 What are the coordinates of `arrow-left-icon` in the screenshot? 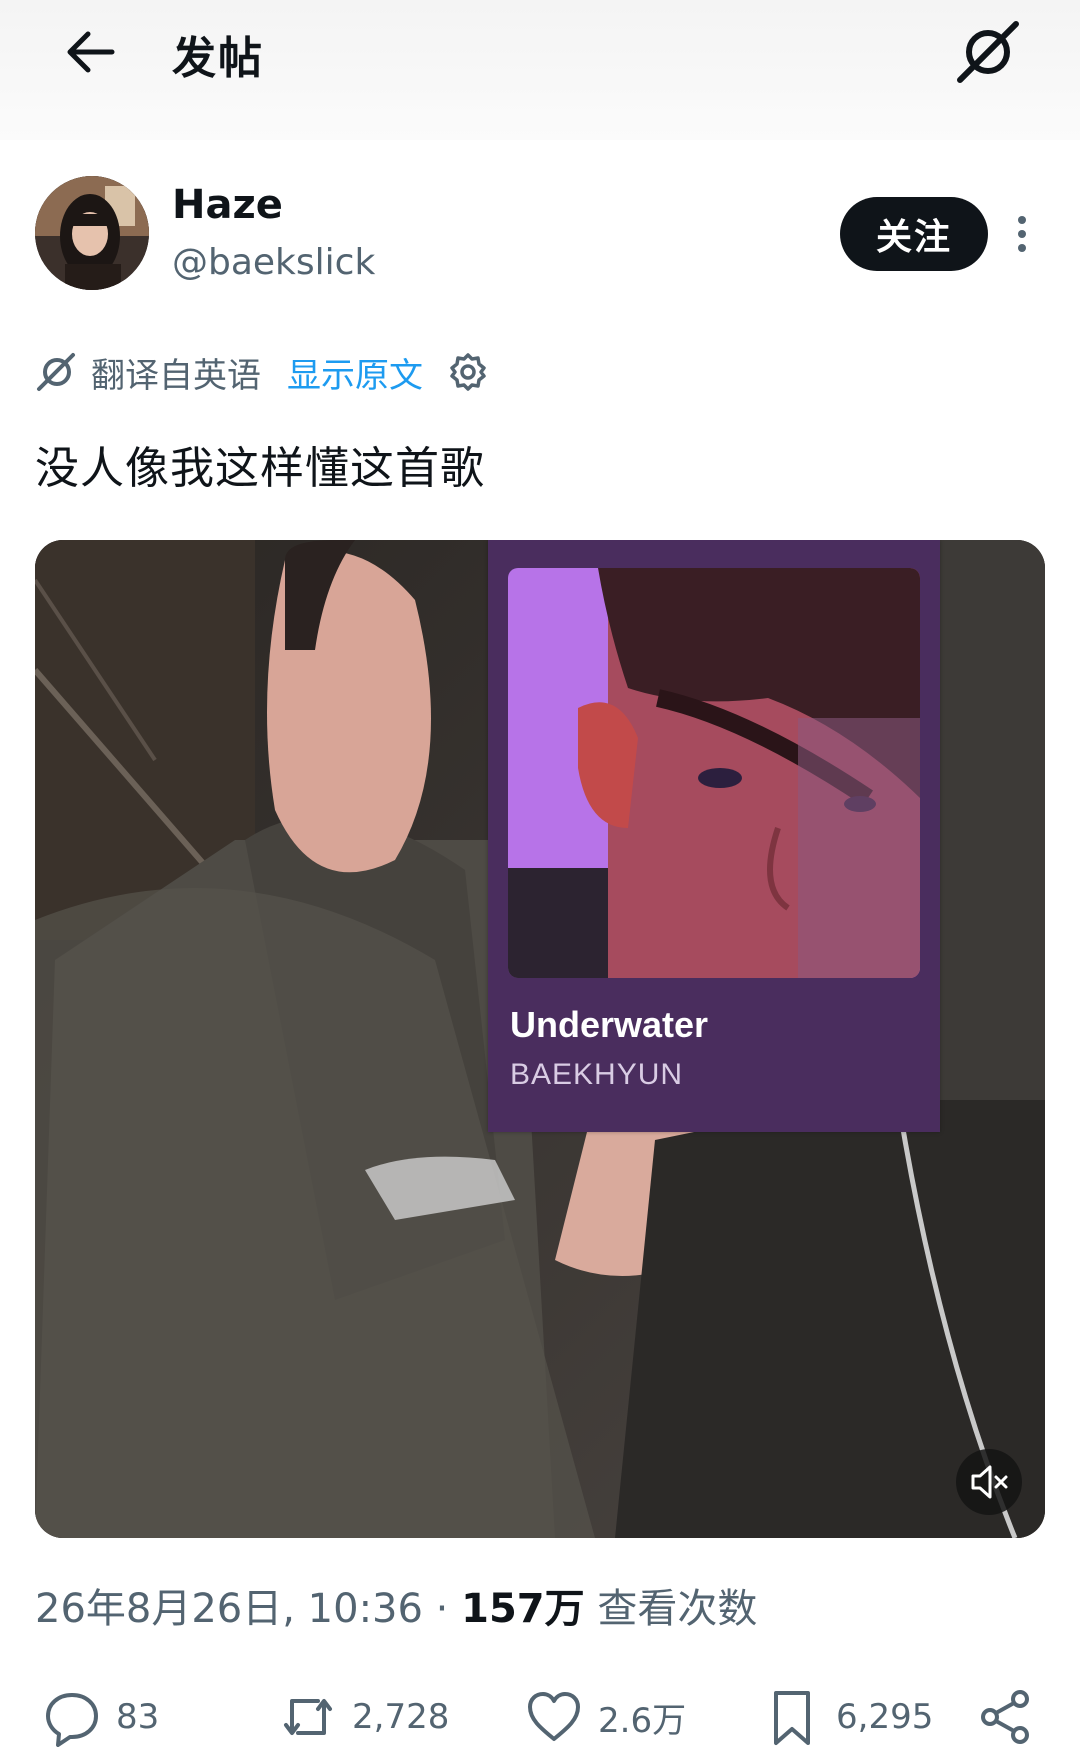 It's located at (91, 52).